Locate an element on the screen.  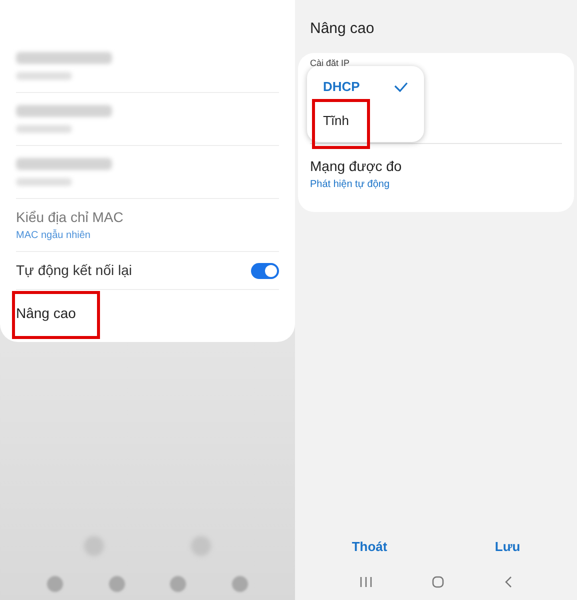
toggle-switch is located at coordinates (265, 270).